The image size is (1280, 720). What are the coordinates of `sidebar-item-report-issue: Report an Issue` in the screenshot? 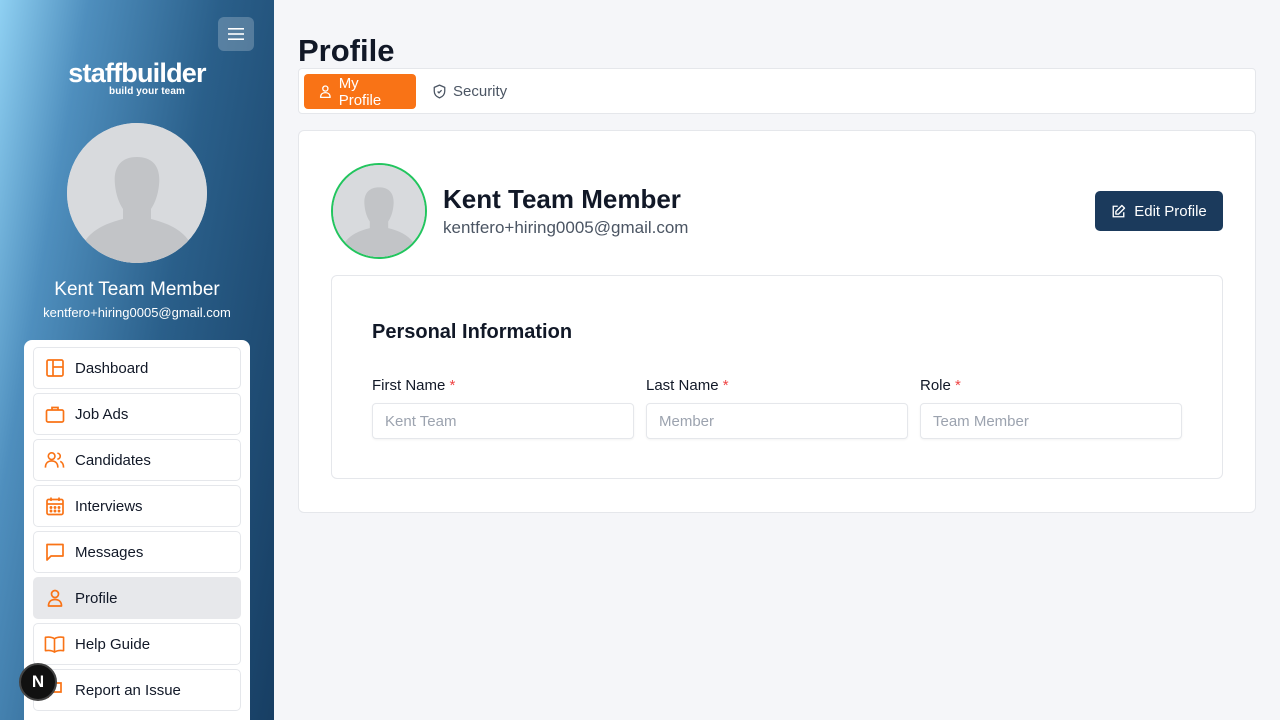 It's located at (137, 690).